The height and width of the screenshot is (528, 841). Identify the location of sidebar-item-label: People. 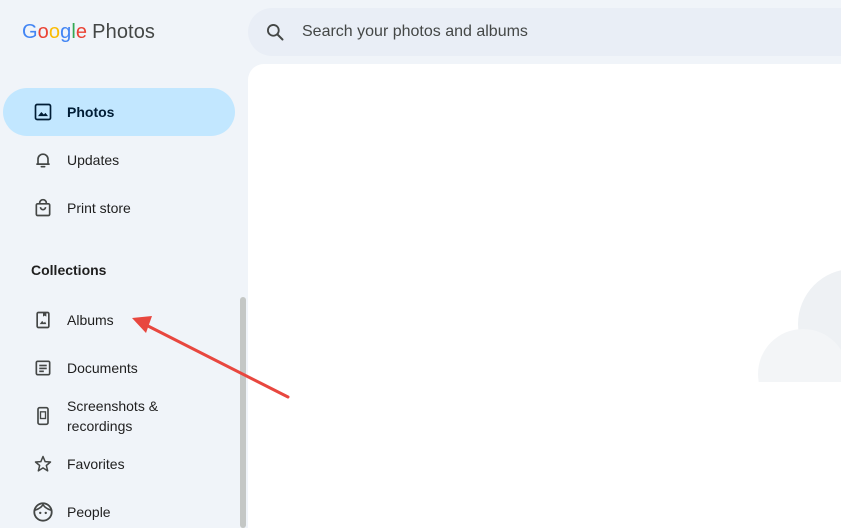
(89, 512).